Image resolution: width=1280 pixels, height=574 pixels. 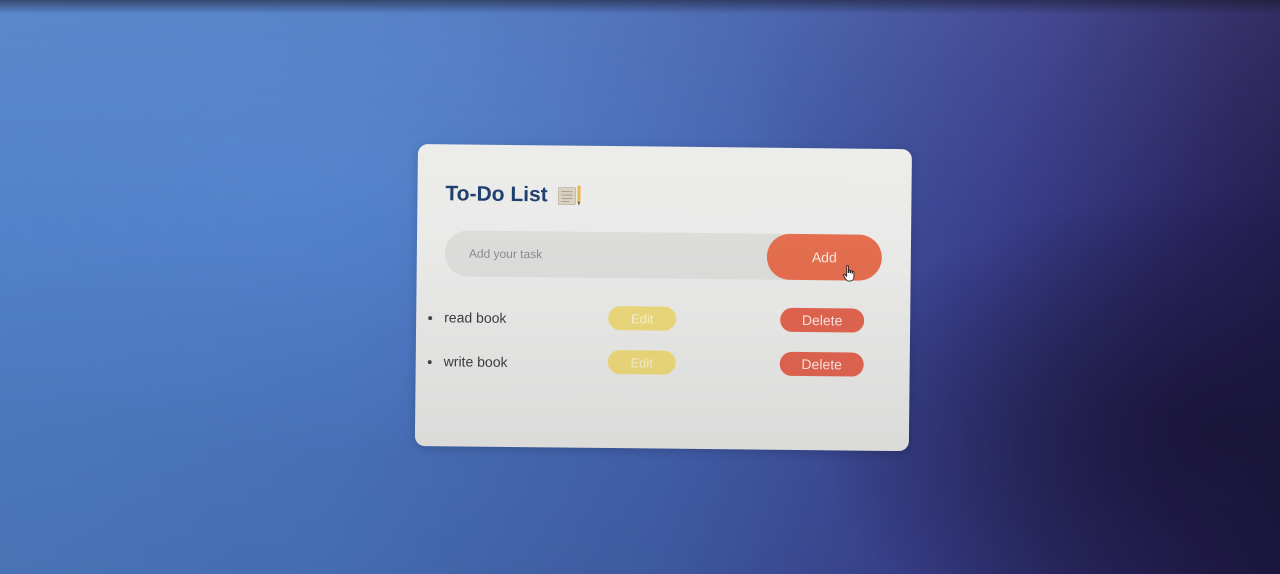 I want to click on task-item: read book Edit Delete, so click(x=658, y=328).